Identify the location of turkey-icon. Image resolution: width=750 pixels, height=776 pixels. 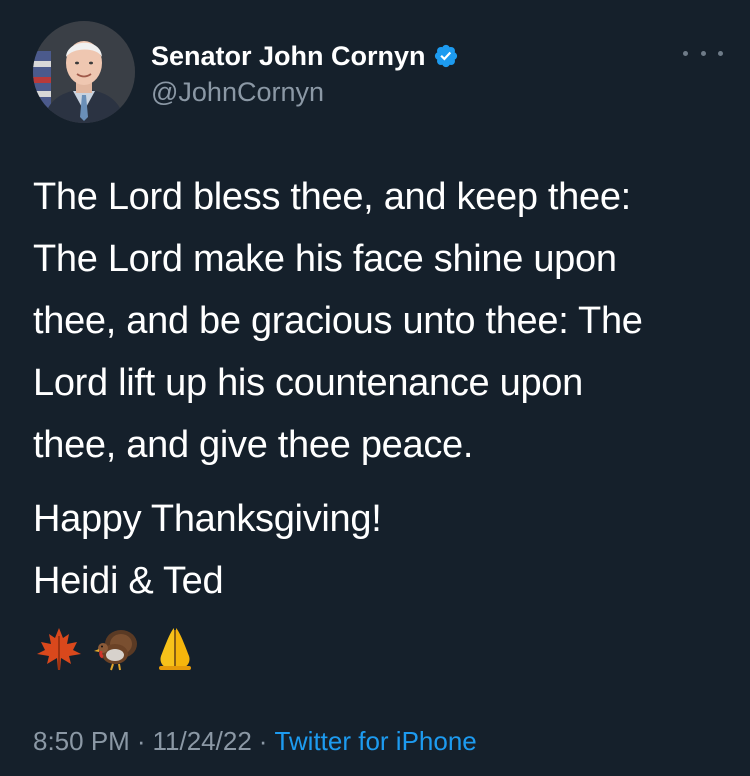
(115, 650).